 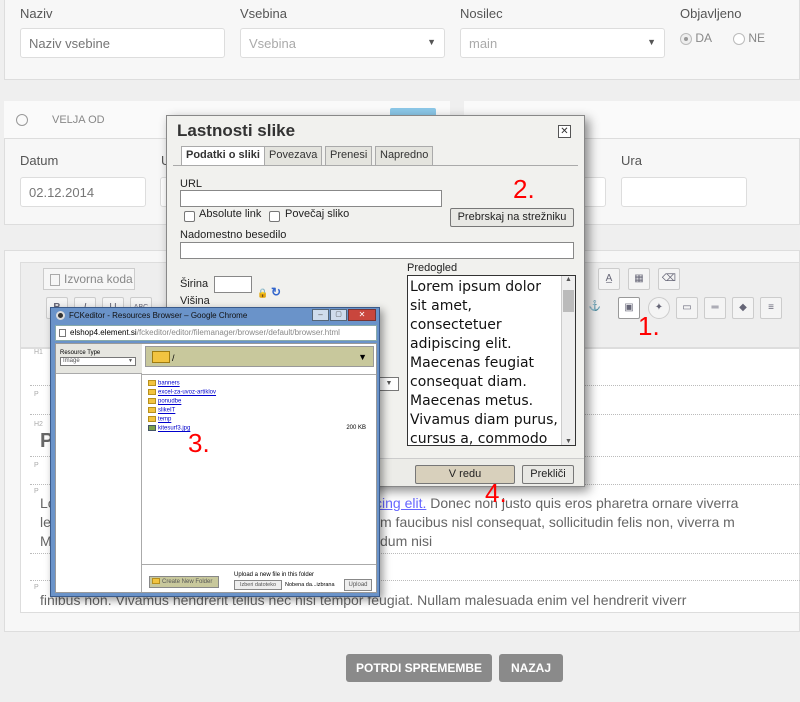 What do you see at coordinates (568, 360) in the screenshot?
I see `preview-scrollbar: ▲ ▼` at bounding box center [568, 360].